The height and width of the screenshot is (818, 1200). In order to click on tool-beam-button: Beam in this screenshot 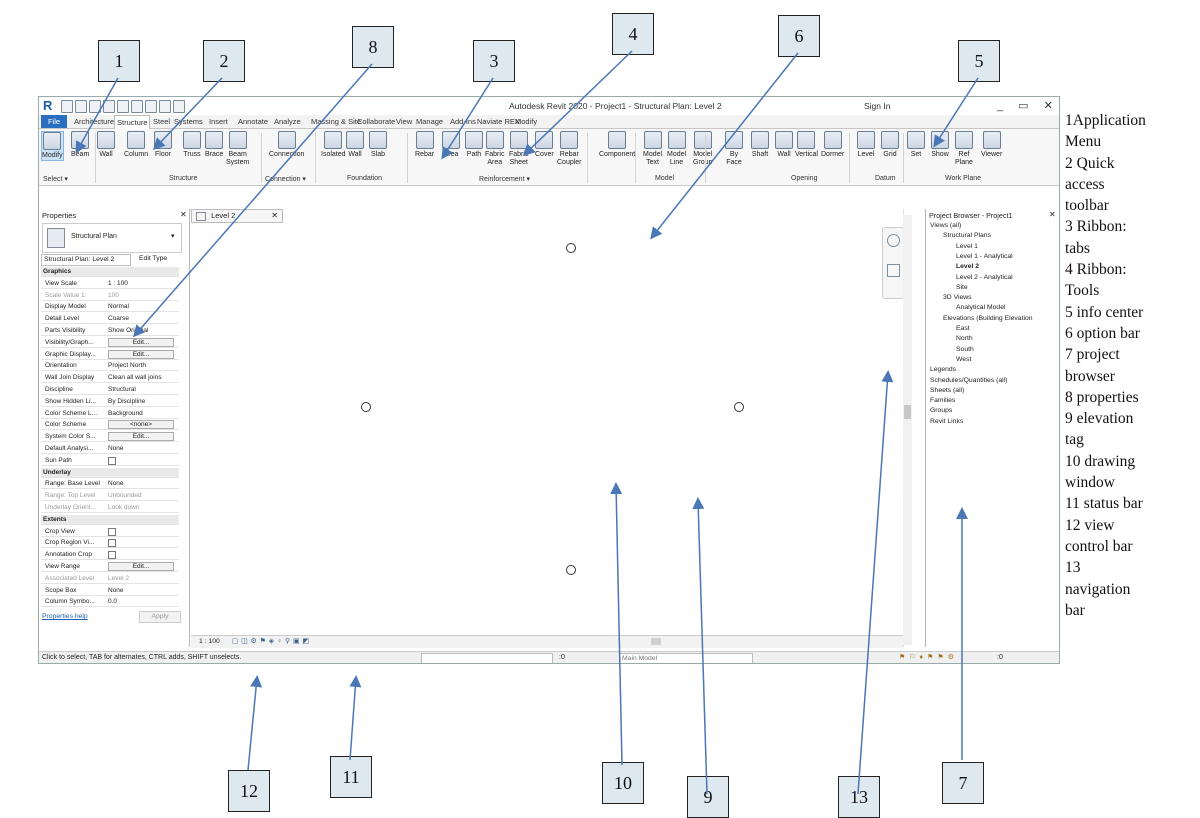, I will do `click(80, 145)`.